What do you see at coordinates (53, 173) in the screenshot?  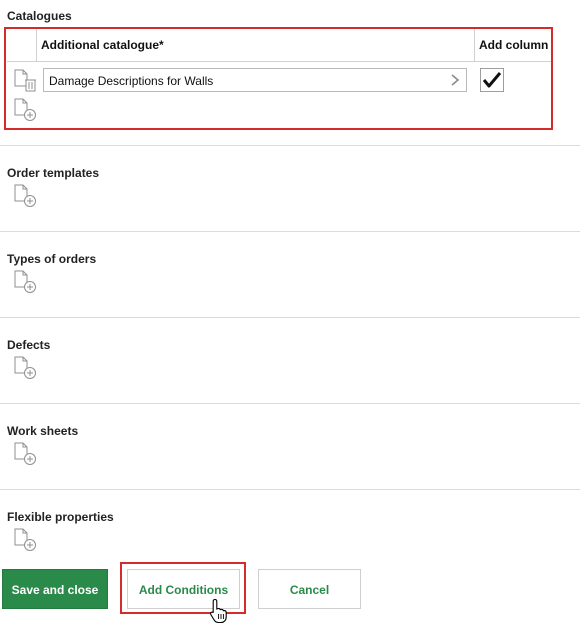 I see `order-templates-title: Order templates` at bounding box center [53, 173].